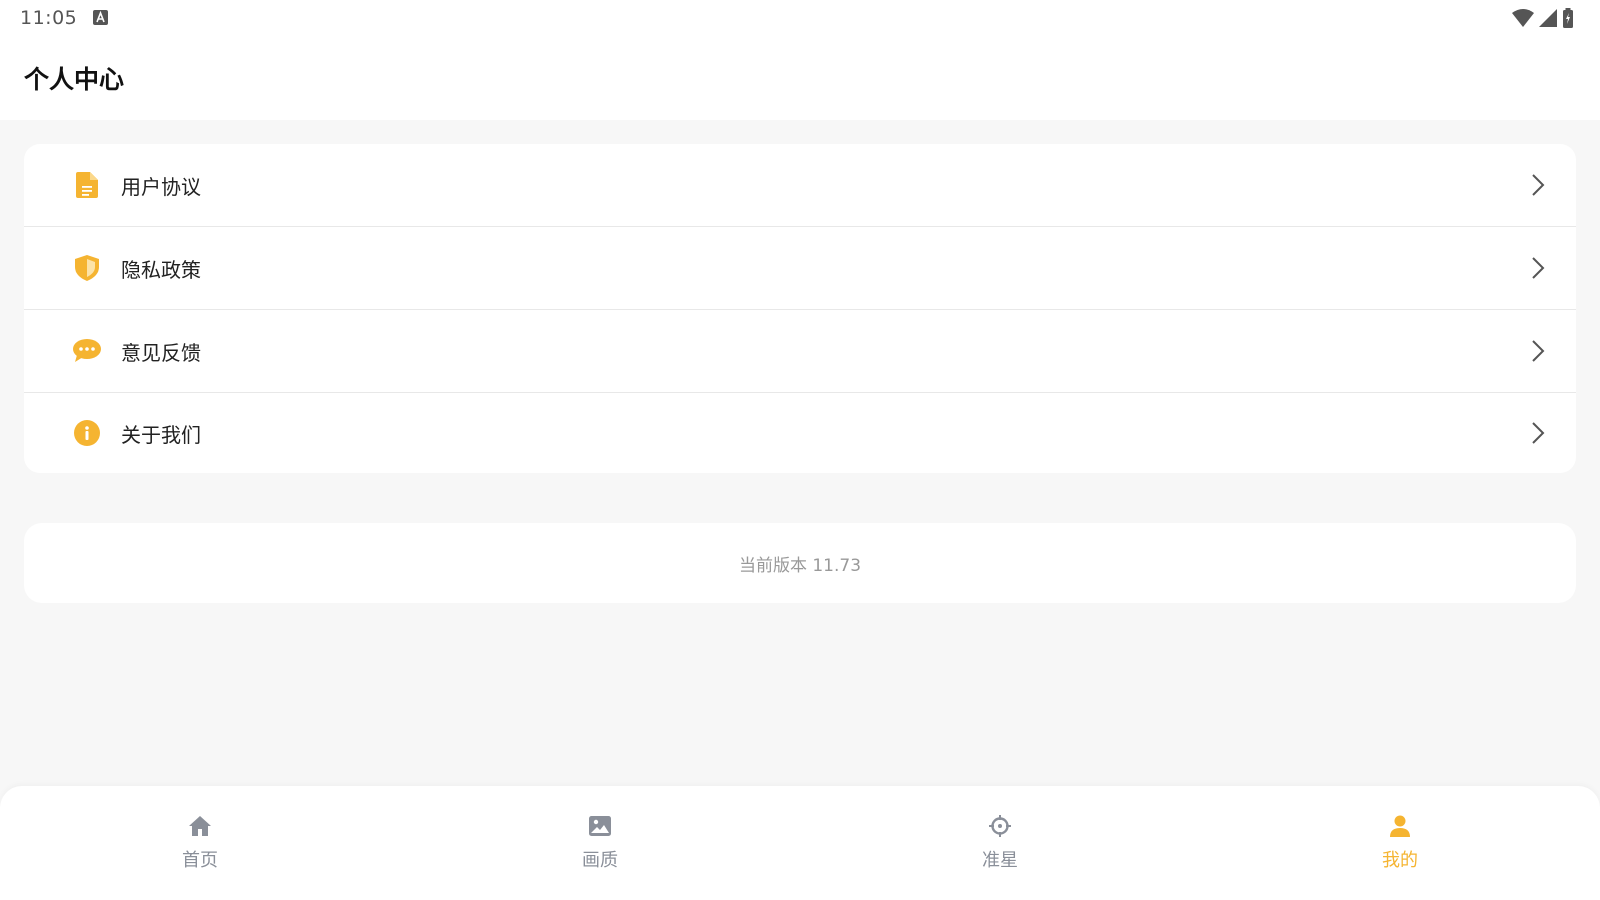 The image size is (1600, 900). Describe the element at coordinates (161, 434) in the screenshot. I see `menu-item-label: 关于我们` at that location.